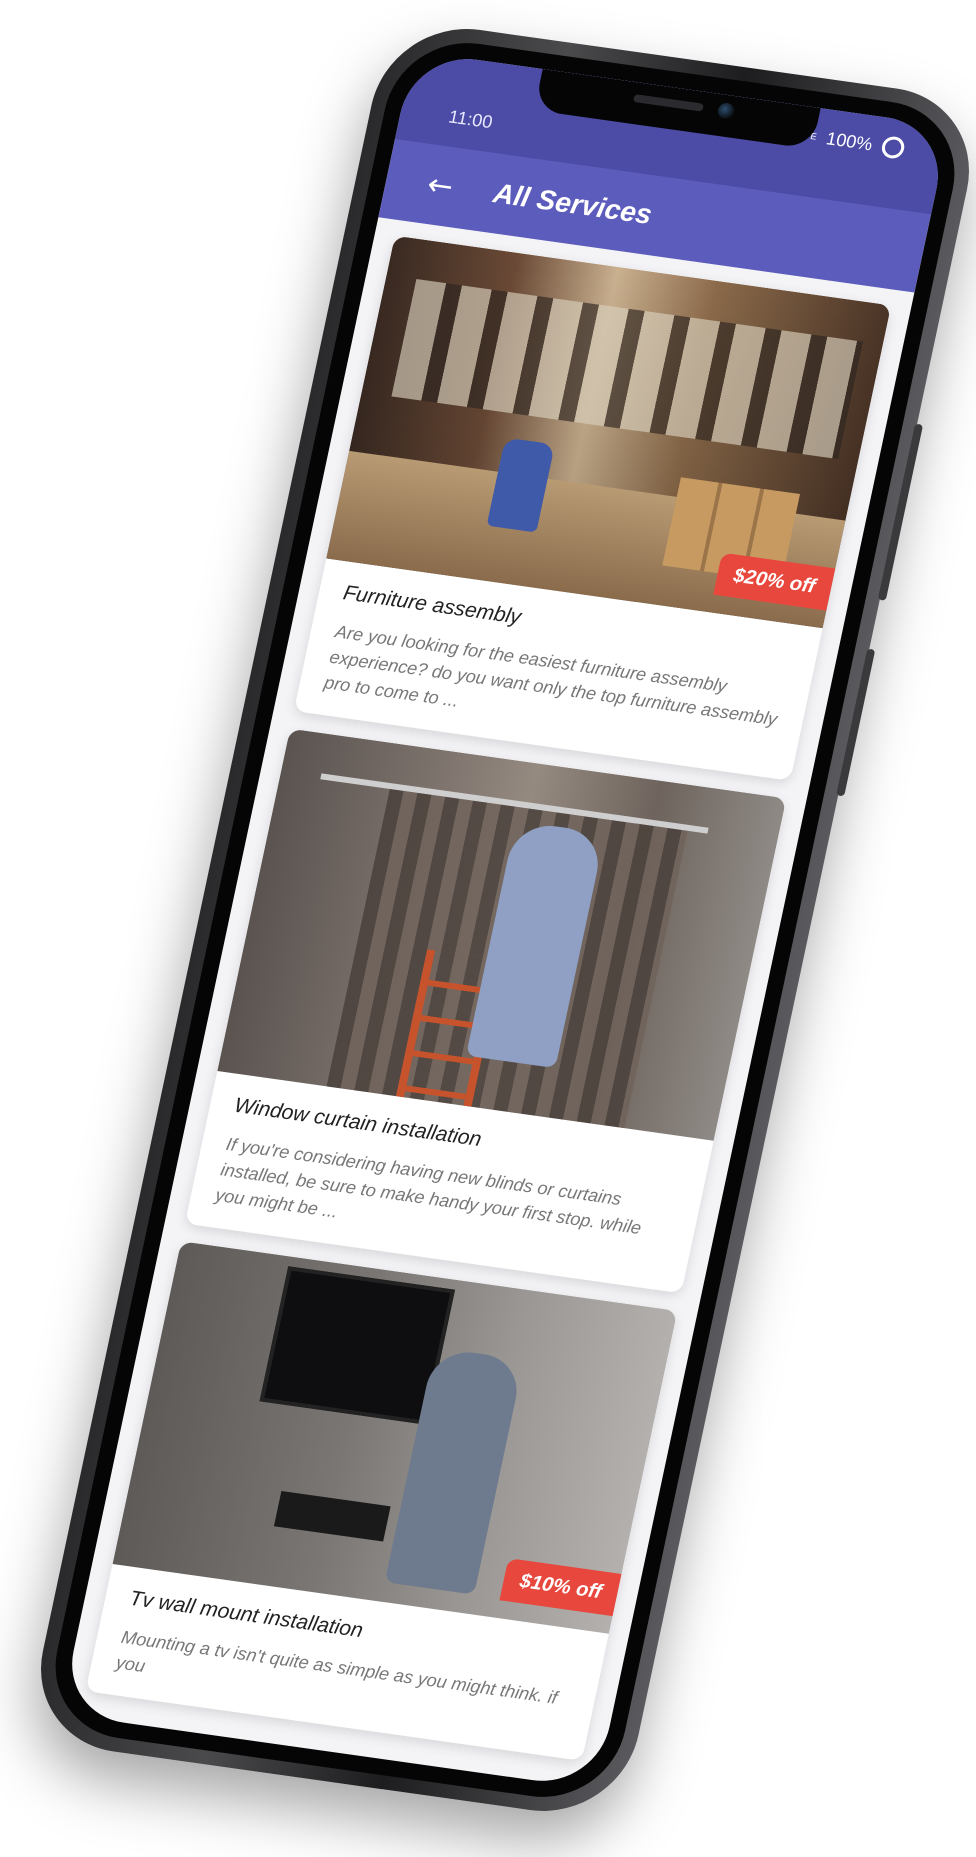 This screenshot has width=976, height=1857. What do you see at coordinates (470, 119) in the screenshot?
I see `status-time: 11:00` at bounding box center [470, 119].